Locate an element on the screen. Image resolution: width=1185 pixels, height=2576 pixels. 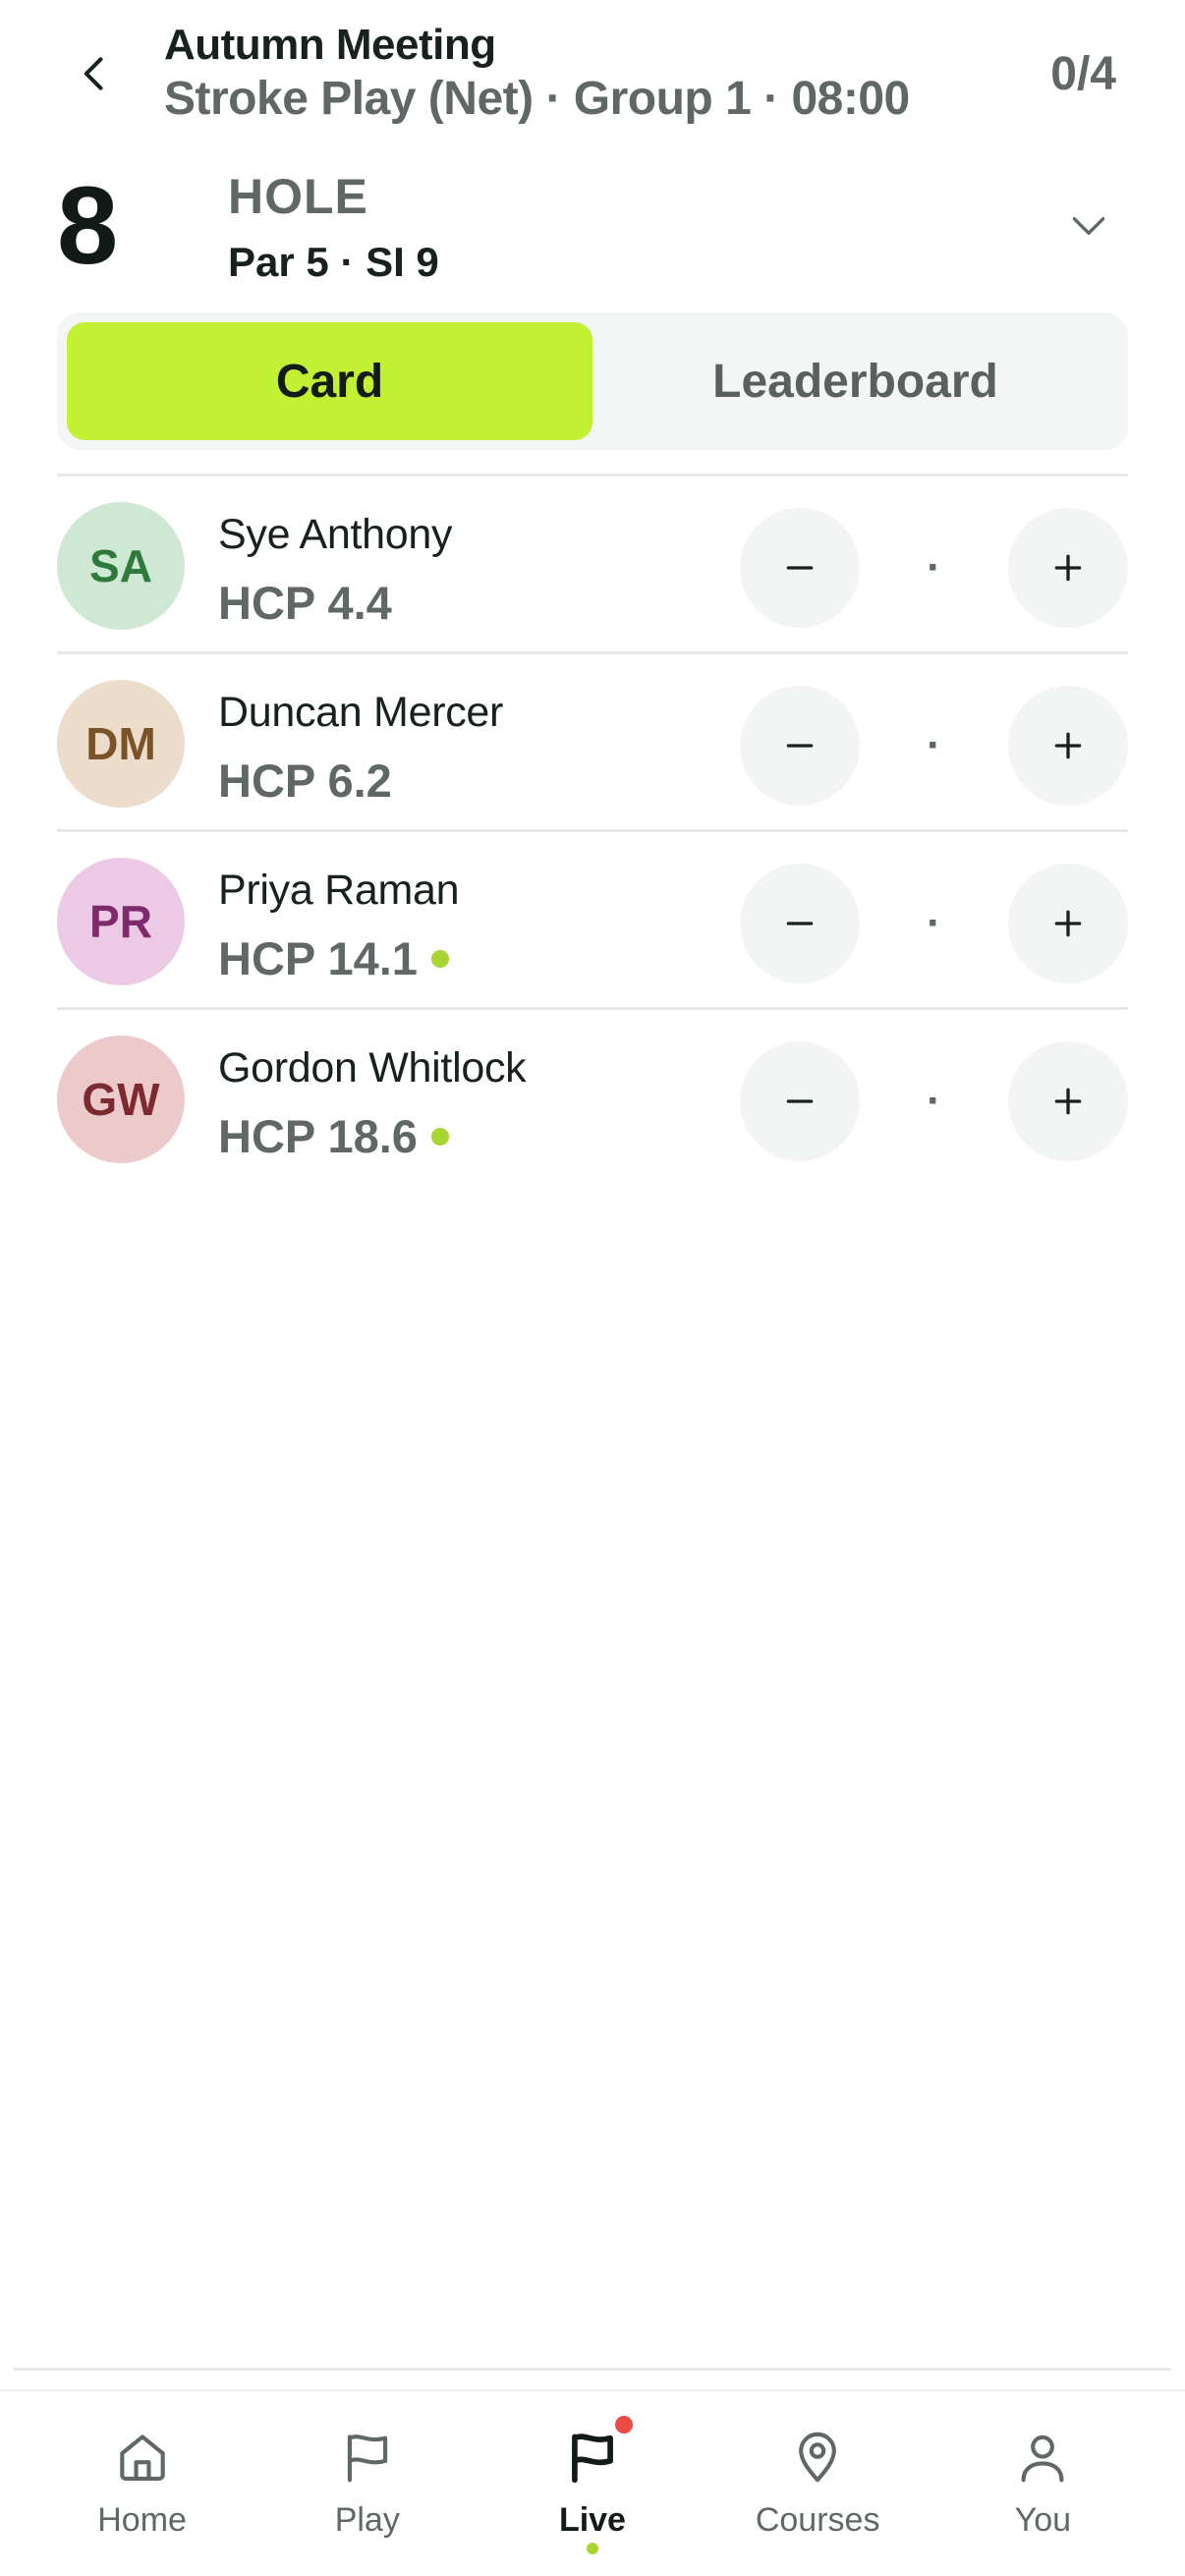
hcp-value: HCP 4.4 is located at coordinates (305, 603).